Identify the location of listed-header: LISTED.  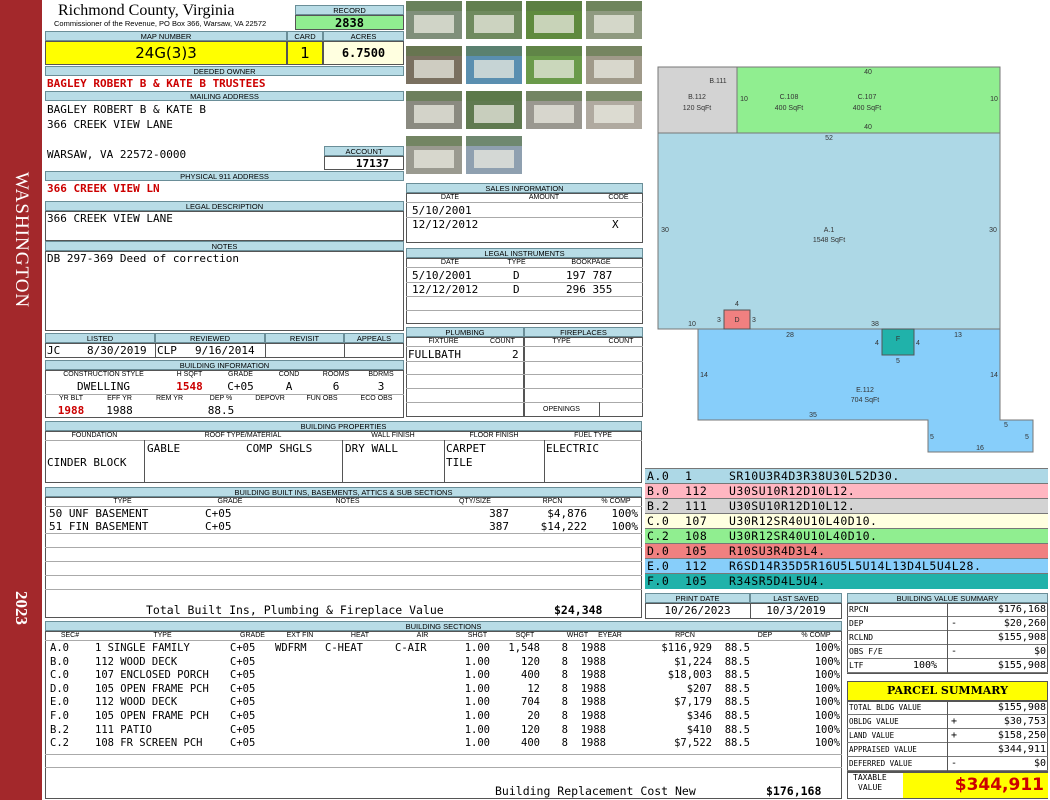
(100, 338).